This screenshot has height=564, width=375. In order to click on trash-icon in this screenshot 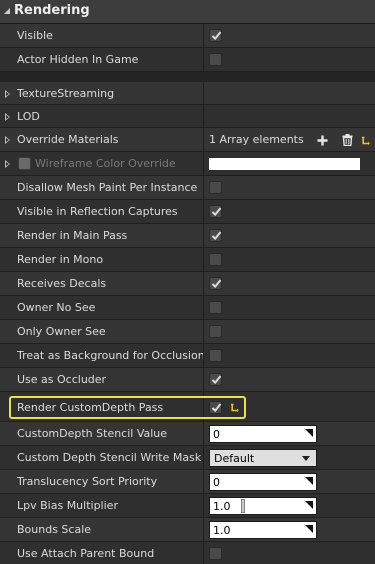, I will do `click(347, 140)`.